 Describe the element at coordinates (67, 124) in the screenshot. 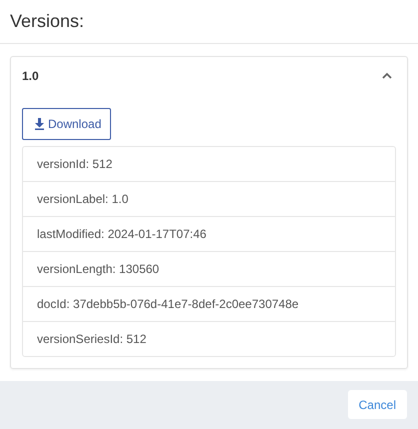

I see `download-button: Download` at that location.